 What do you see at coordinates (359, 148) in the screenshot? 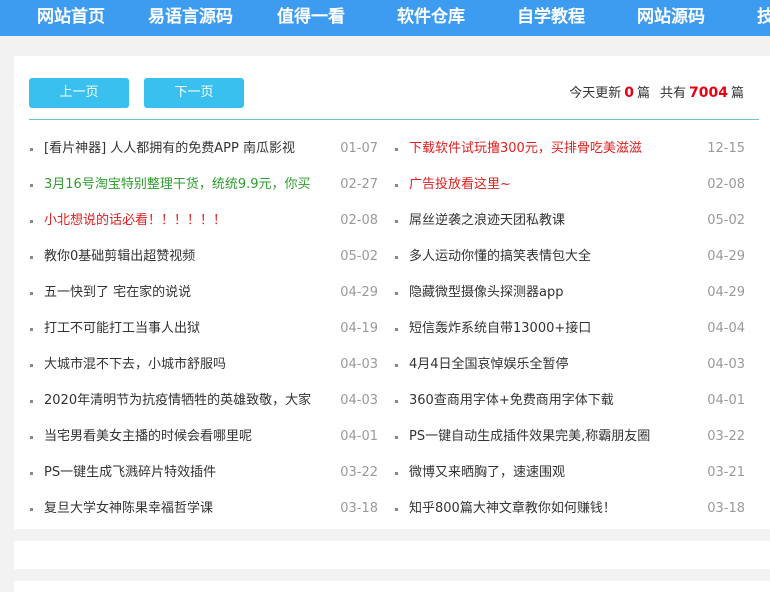
I see `article-date: 01-07` at bounding box center [359, 148].